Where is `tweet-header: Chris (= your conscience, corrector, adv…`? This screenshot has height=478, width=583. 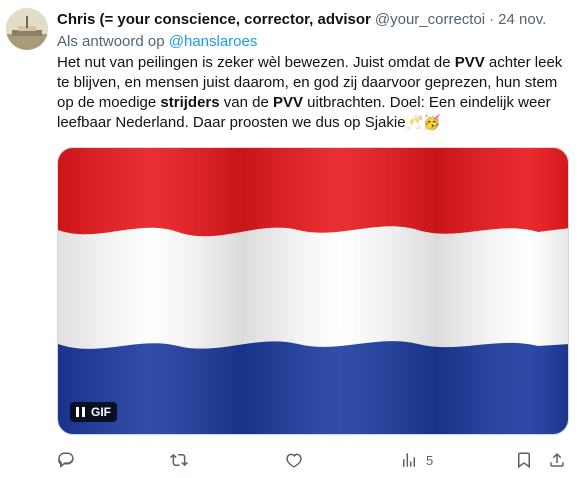
tweet-header: Chris (= your conscience, corrector, adv… is located at coordinates (317, 20).